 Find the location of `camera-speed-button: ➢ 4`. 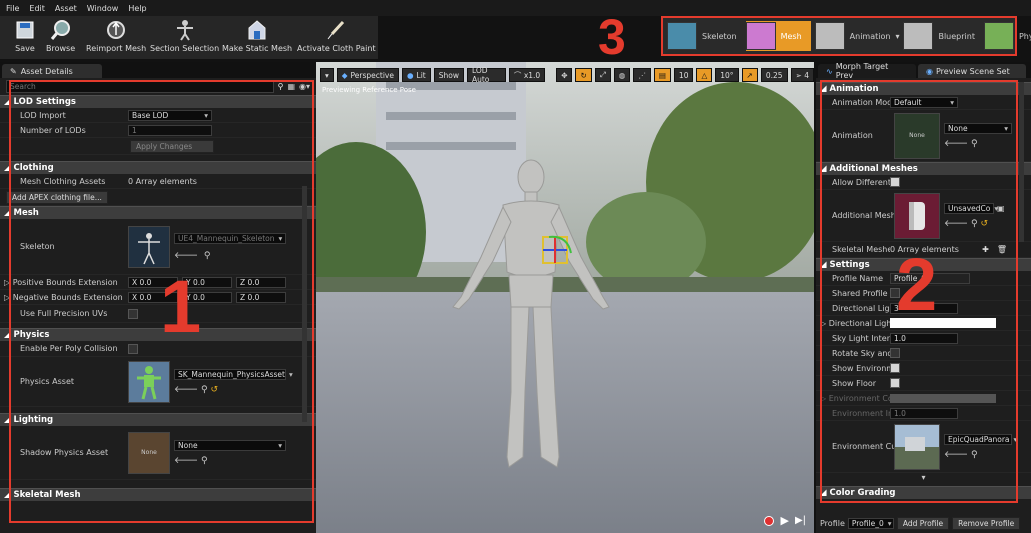

camera-speed-button: ➢ 4 is located at coordinates (802, 75).